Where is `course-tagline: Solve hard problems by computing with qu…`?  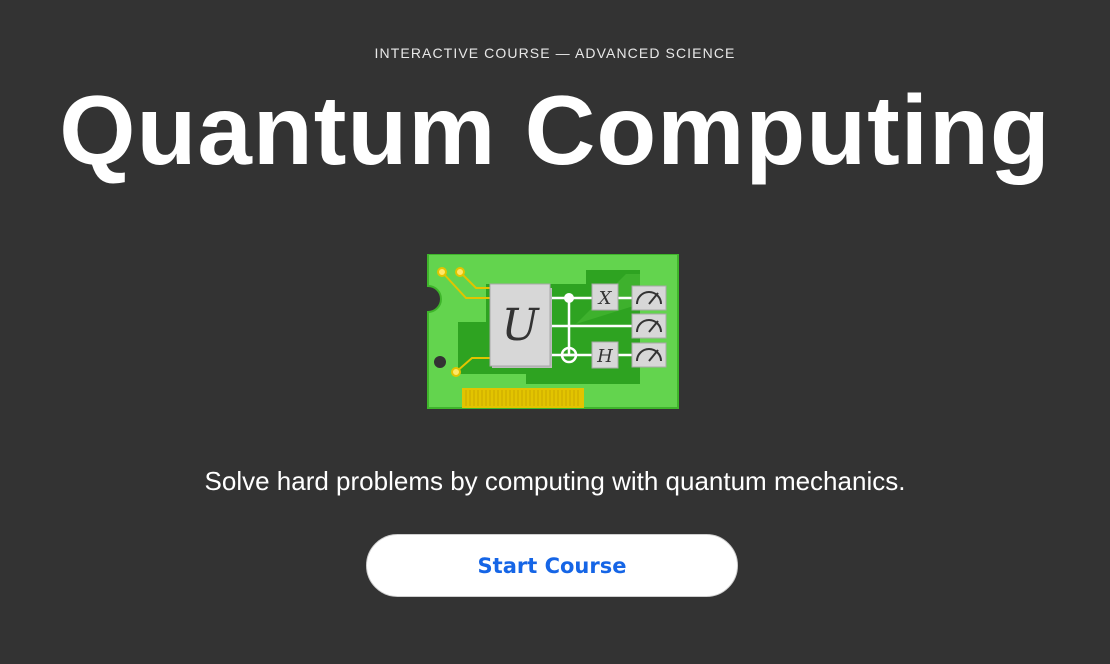
course-tagline: Solve hard problems by computing with qu… is located at coordinates (555, 481).